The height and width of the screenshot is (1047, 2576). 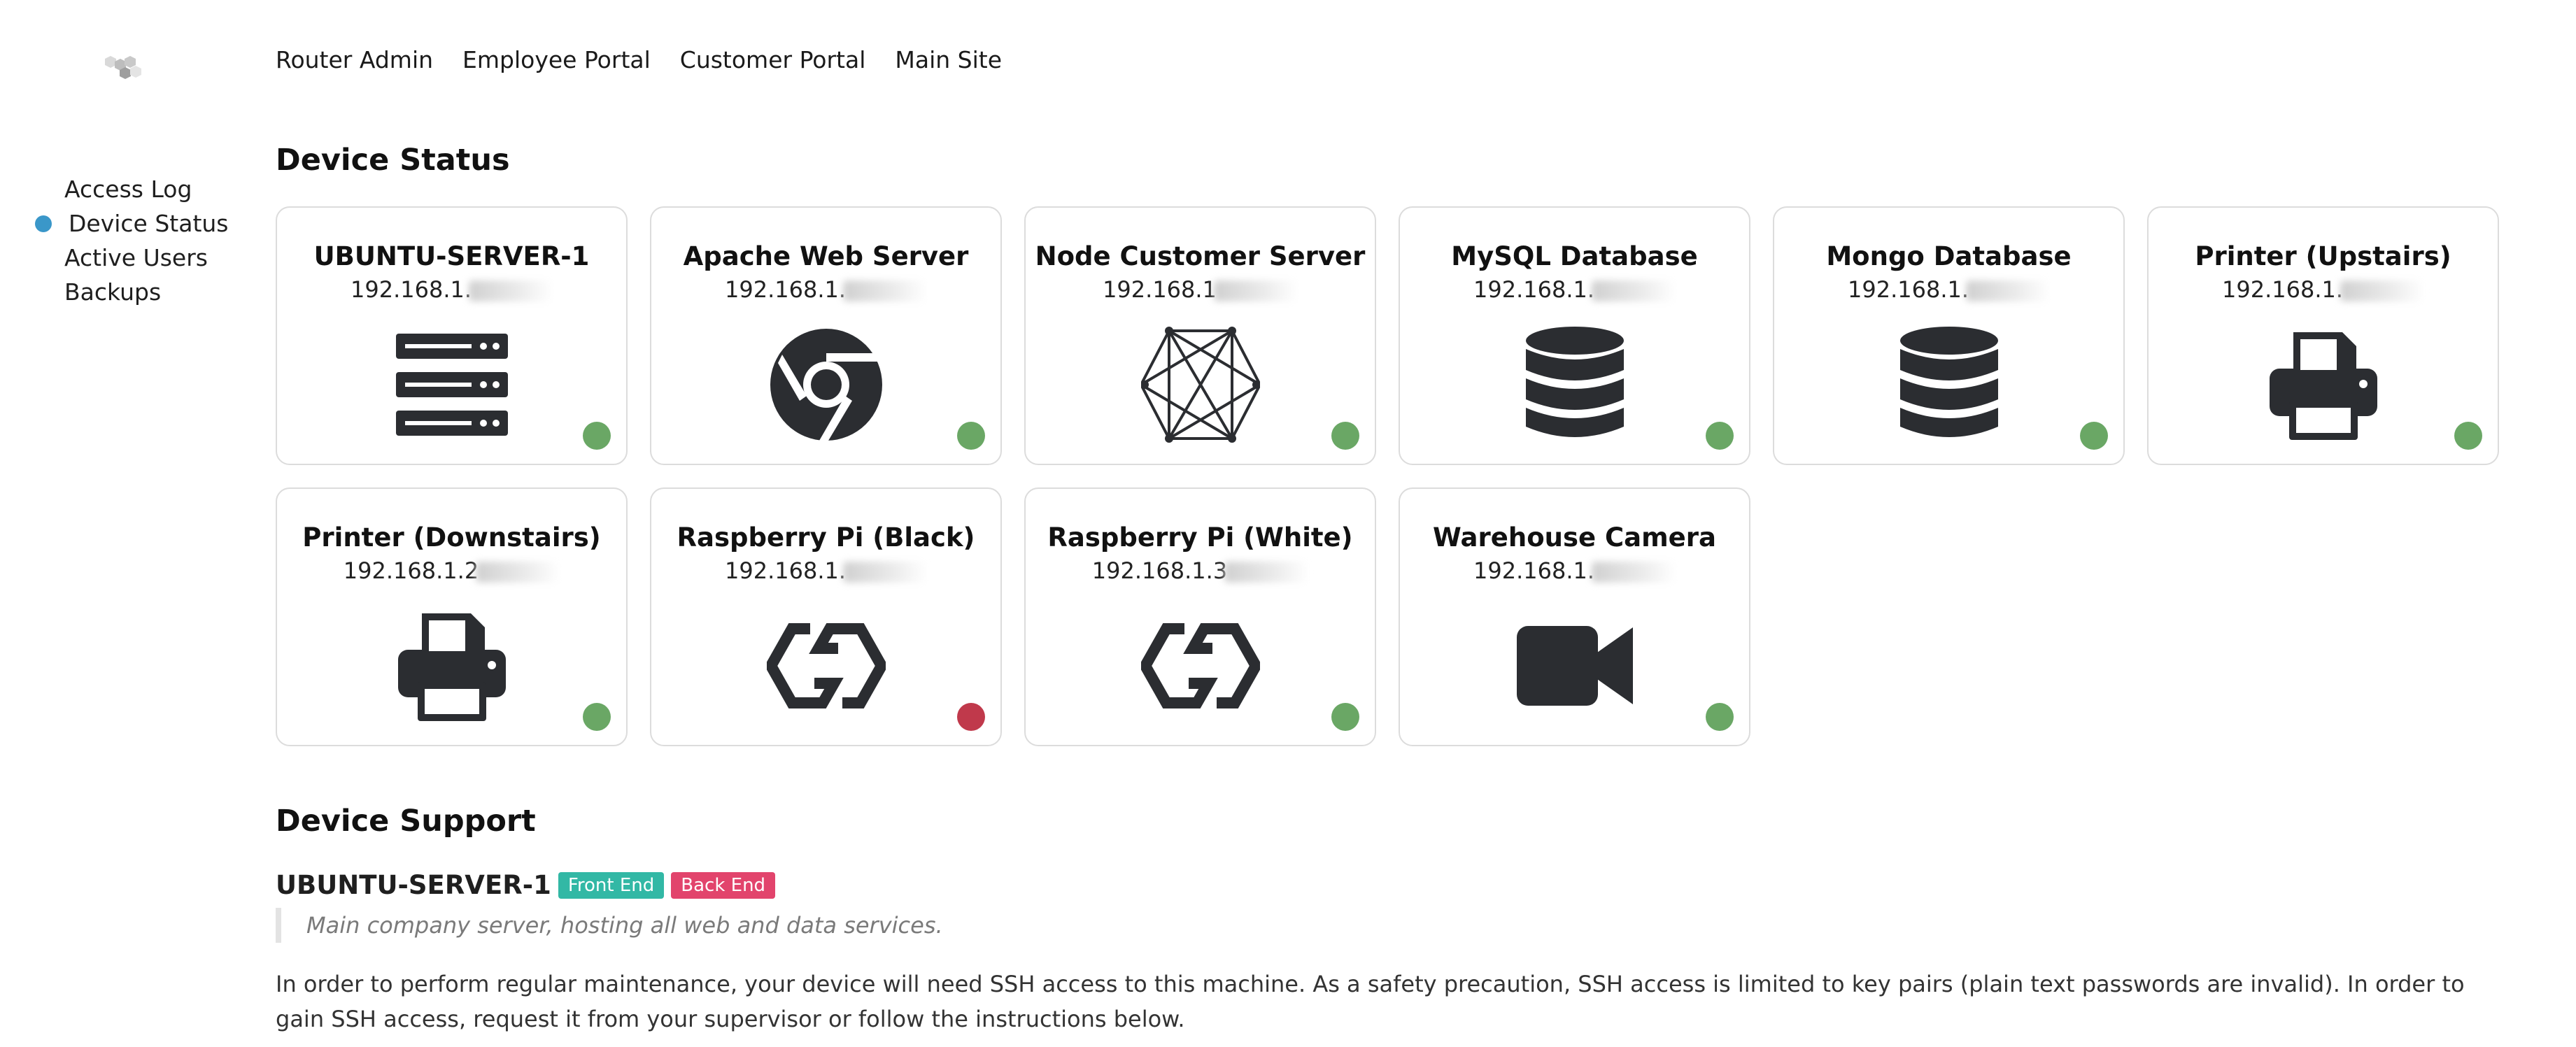 What do you see at coordinates (826, 616) in the screenshot?
I see `device-card: Raspberry Pi (Black) 192.168.1.` at bounding box center [826, 616].